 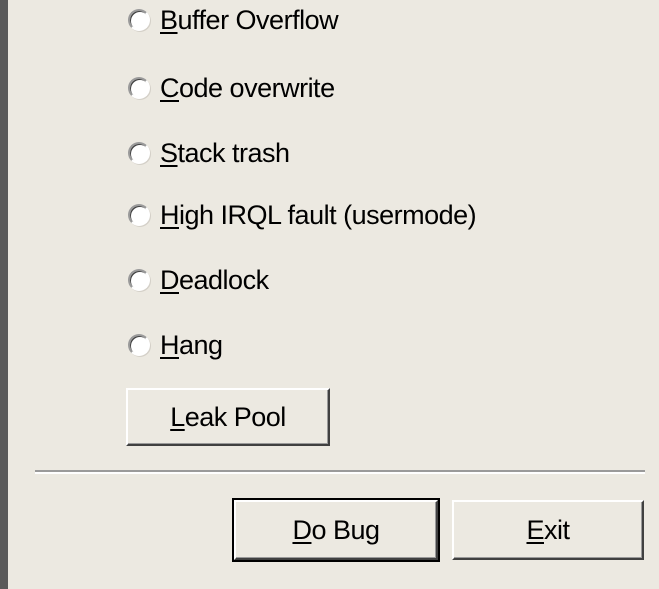 What do you see at coordinates (4, 294) in the screenshot?
I see `window-left-border` at bounding box center [4, 294].